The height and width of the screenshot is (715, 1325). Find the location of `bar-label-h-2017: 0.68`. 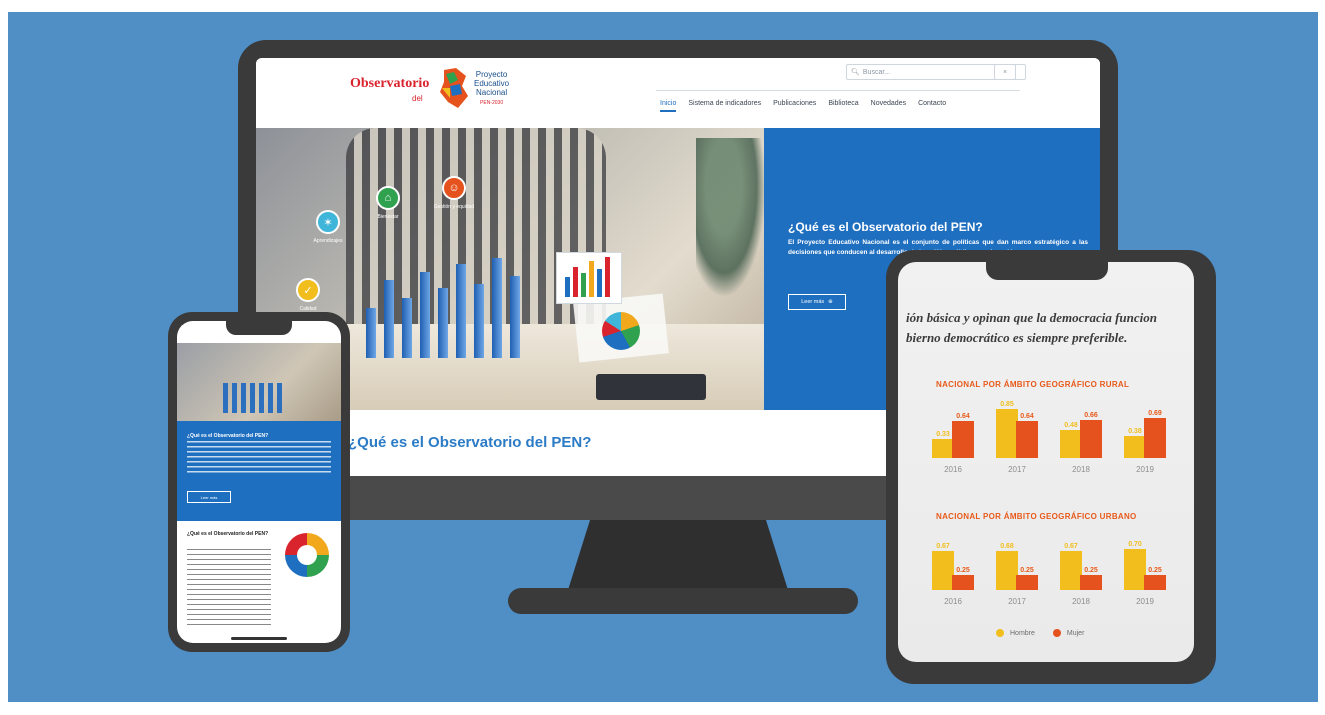

bar-label-h-2017: 0.68 is located at coordinates (1007, 546).